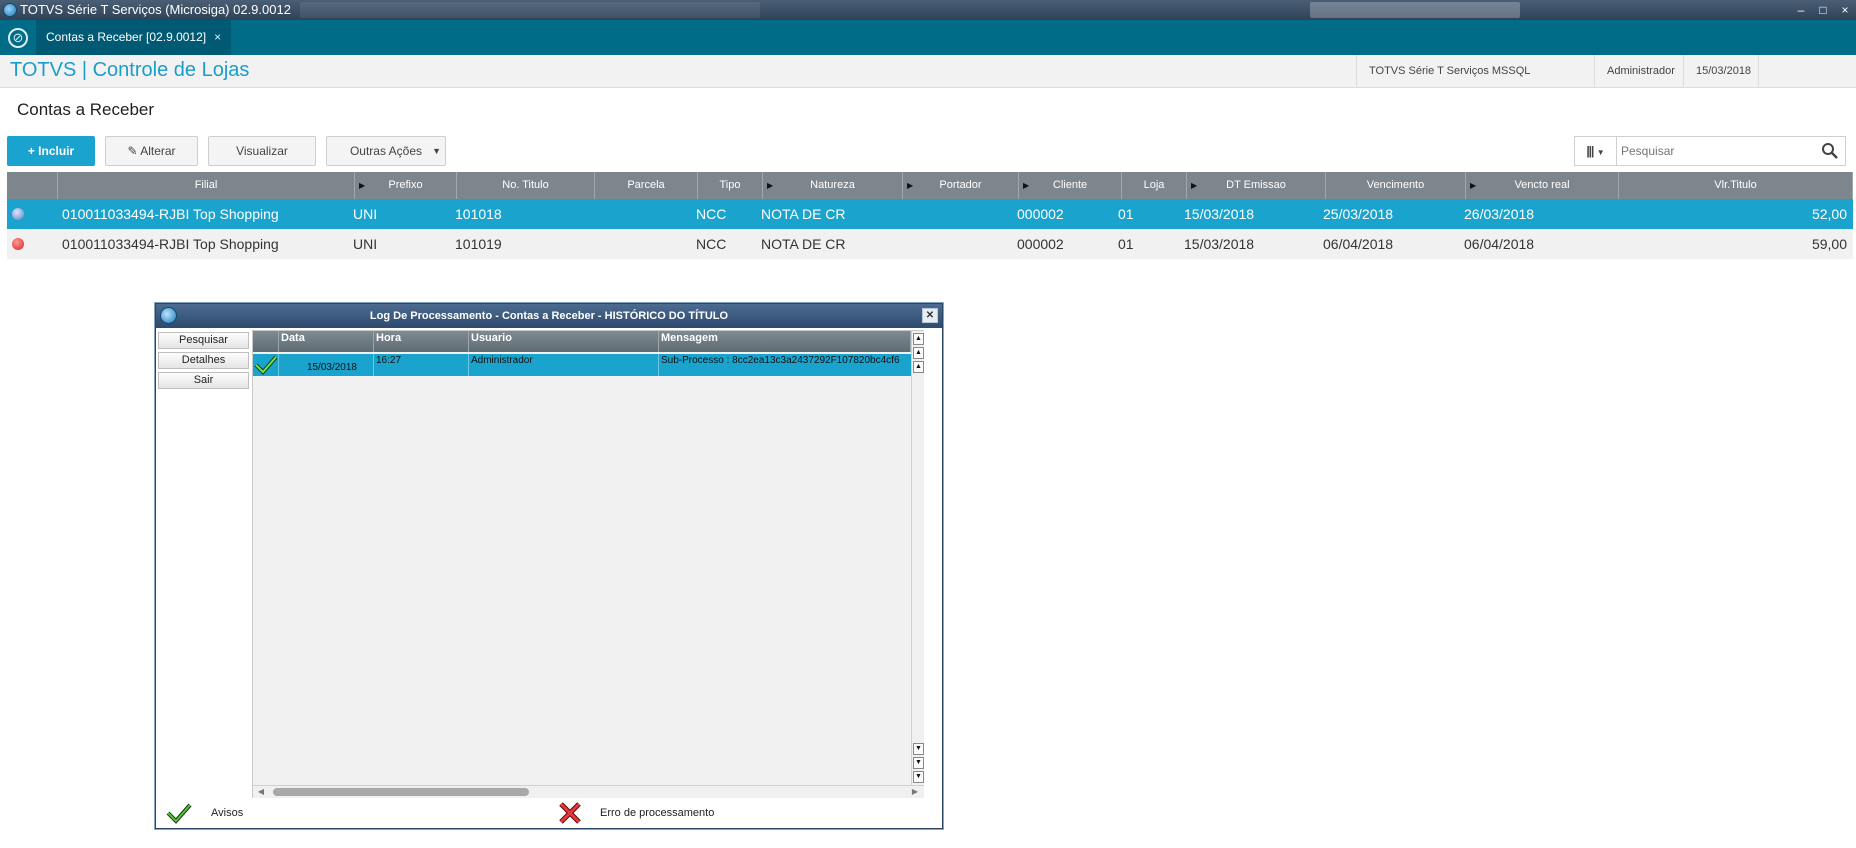 The height and width of the screenshot is (848, 1856). I want to click on column-header-filial: Filial, so click(206, 185).